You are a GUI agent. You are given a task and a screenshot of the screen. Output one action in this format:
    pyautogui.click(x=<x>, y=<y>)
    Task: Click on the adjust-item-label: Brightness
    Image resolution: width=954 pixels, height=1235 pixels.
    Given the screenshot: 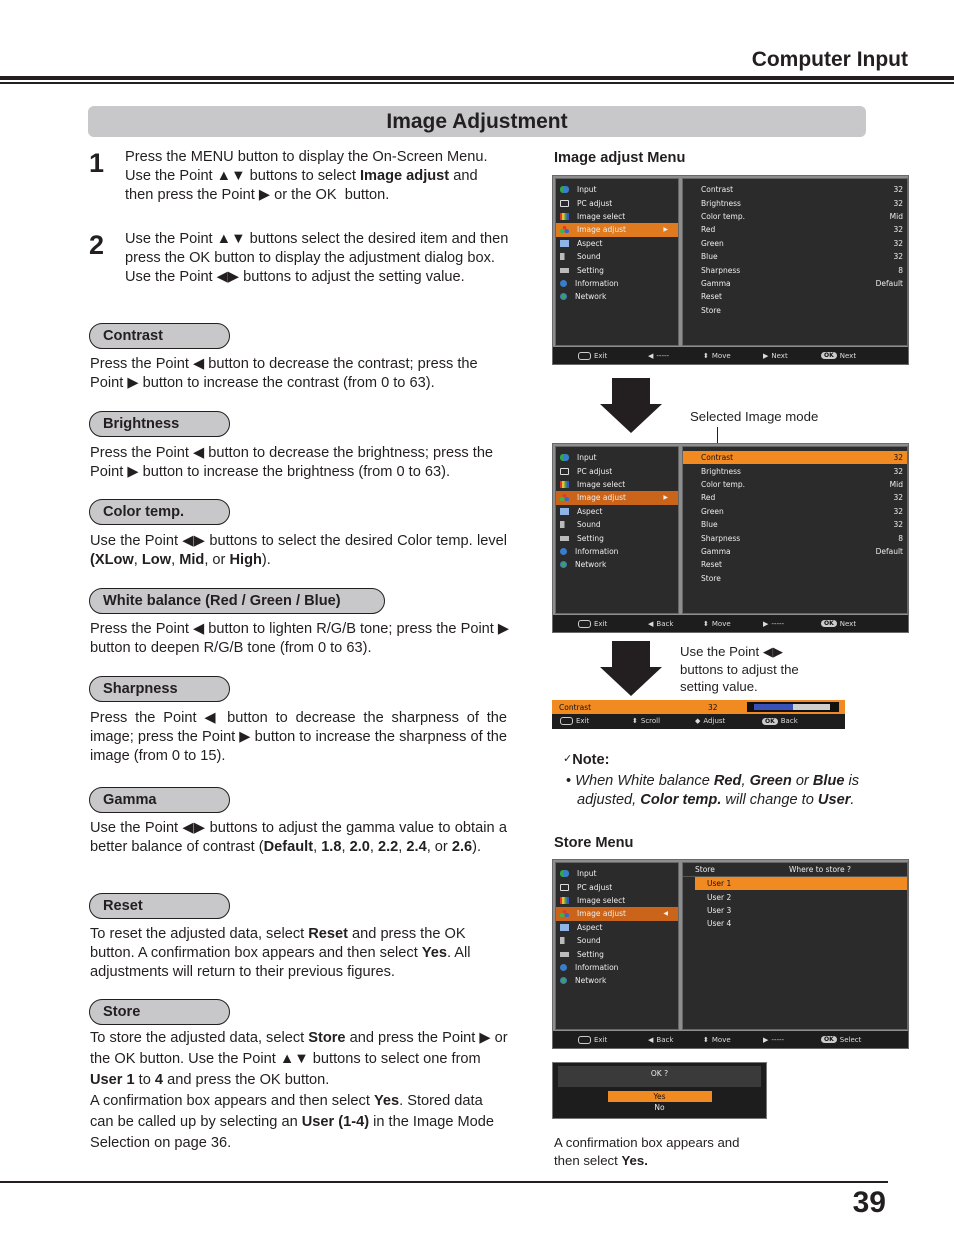 What is the action you would take?
    pyautogui.click(x=721, y=471)
    